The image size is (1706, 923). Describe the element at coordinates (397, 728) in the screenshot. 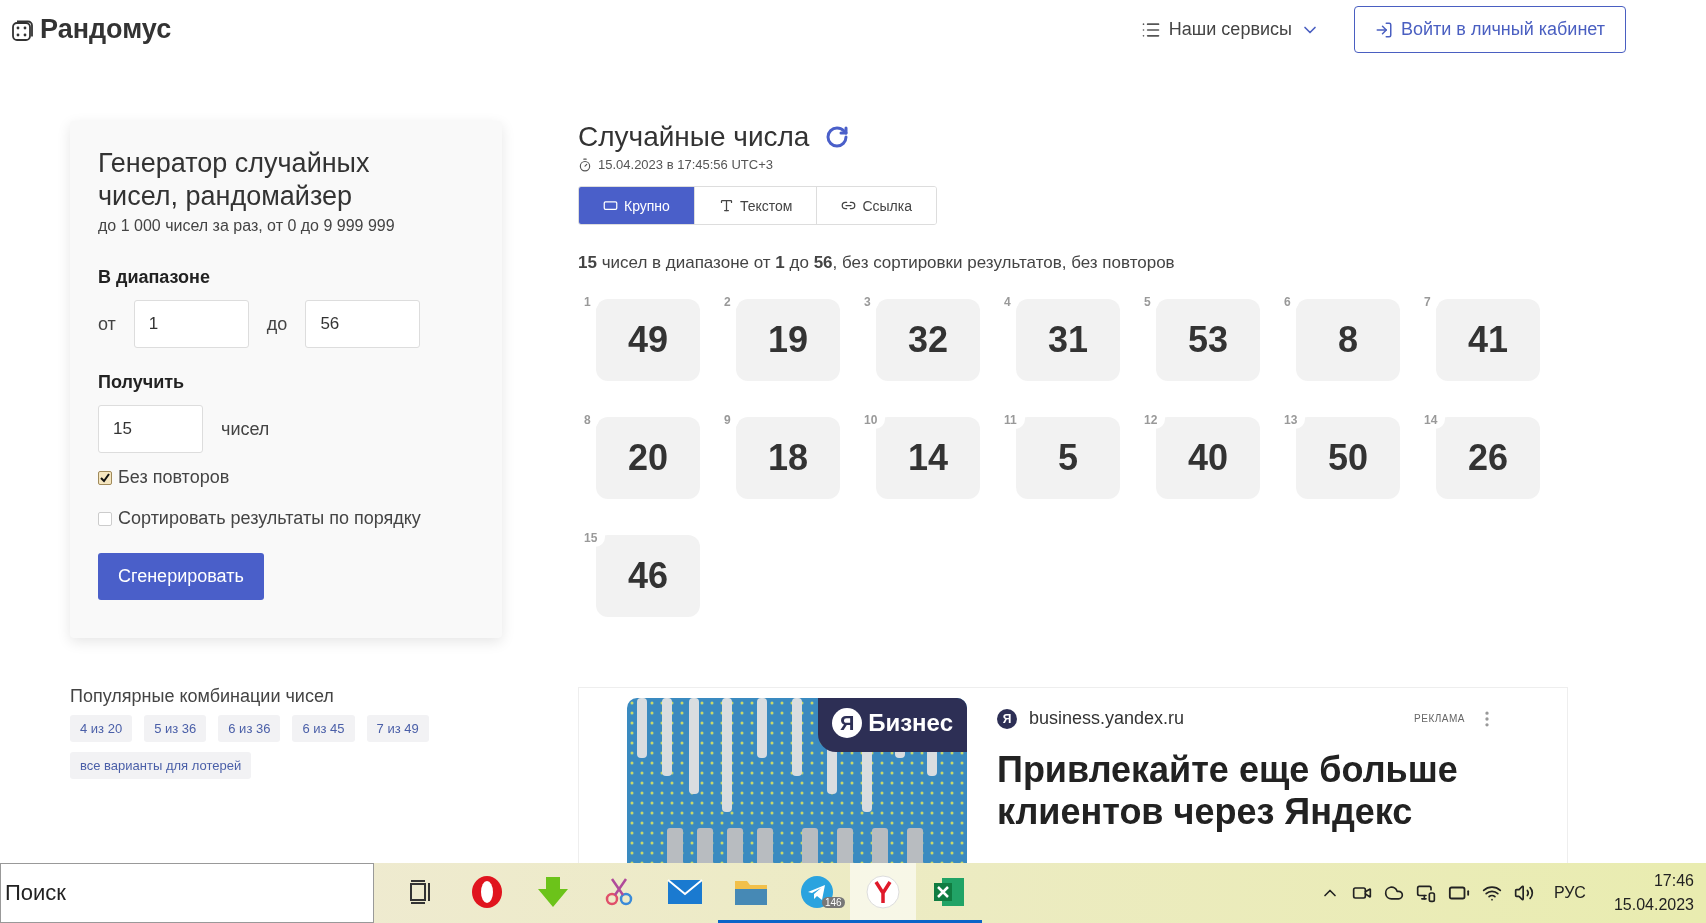

I see `combination-chip: 7 из 49` at that location.